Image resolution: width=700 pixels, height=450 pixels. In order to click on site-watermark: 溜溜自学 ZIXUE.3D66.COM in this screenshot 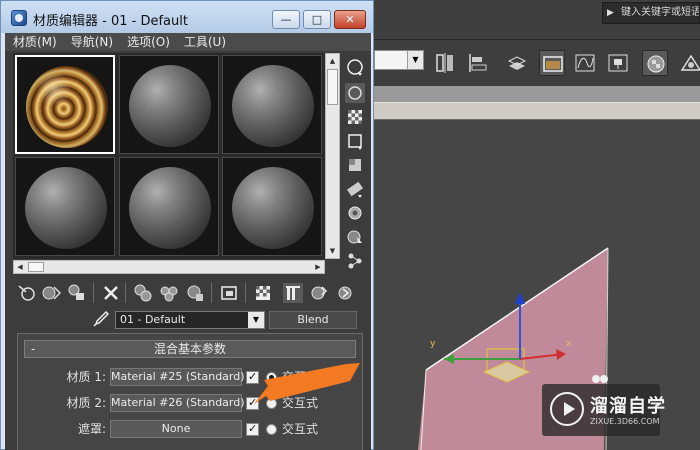, I will do `click(603, 410)`.